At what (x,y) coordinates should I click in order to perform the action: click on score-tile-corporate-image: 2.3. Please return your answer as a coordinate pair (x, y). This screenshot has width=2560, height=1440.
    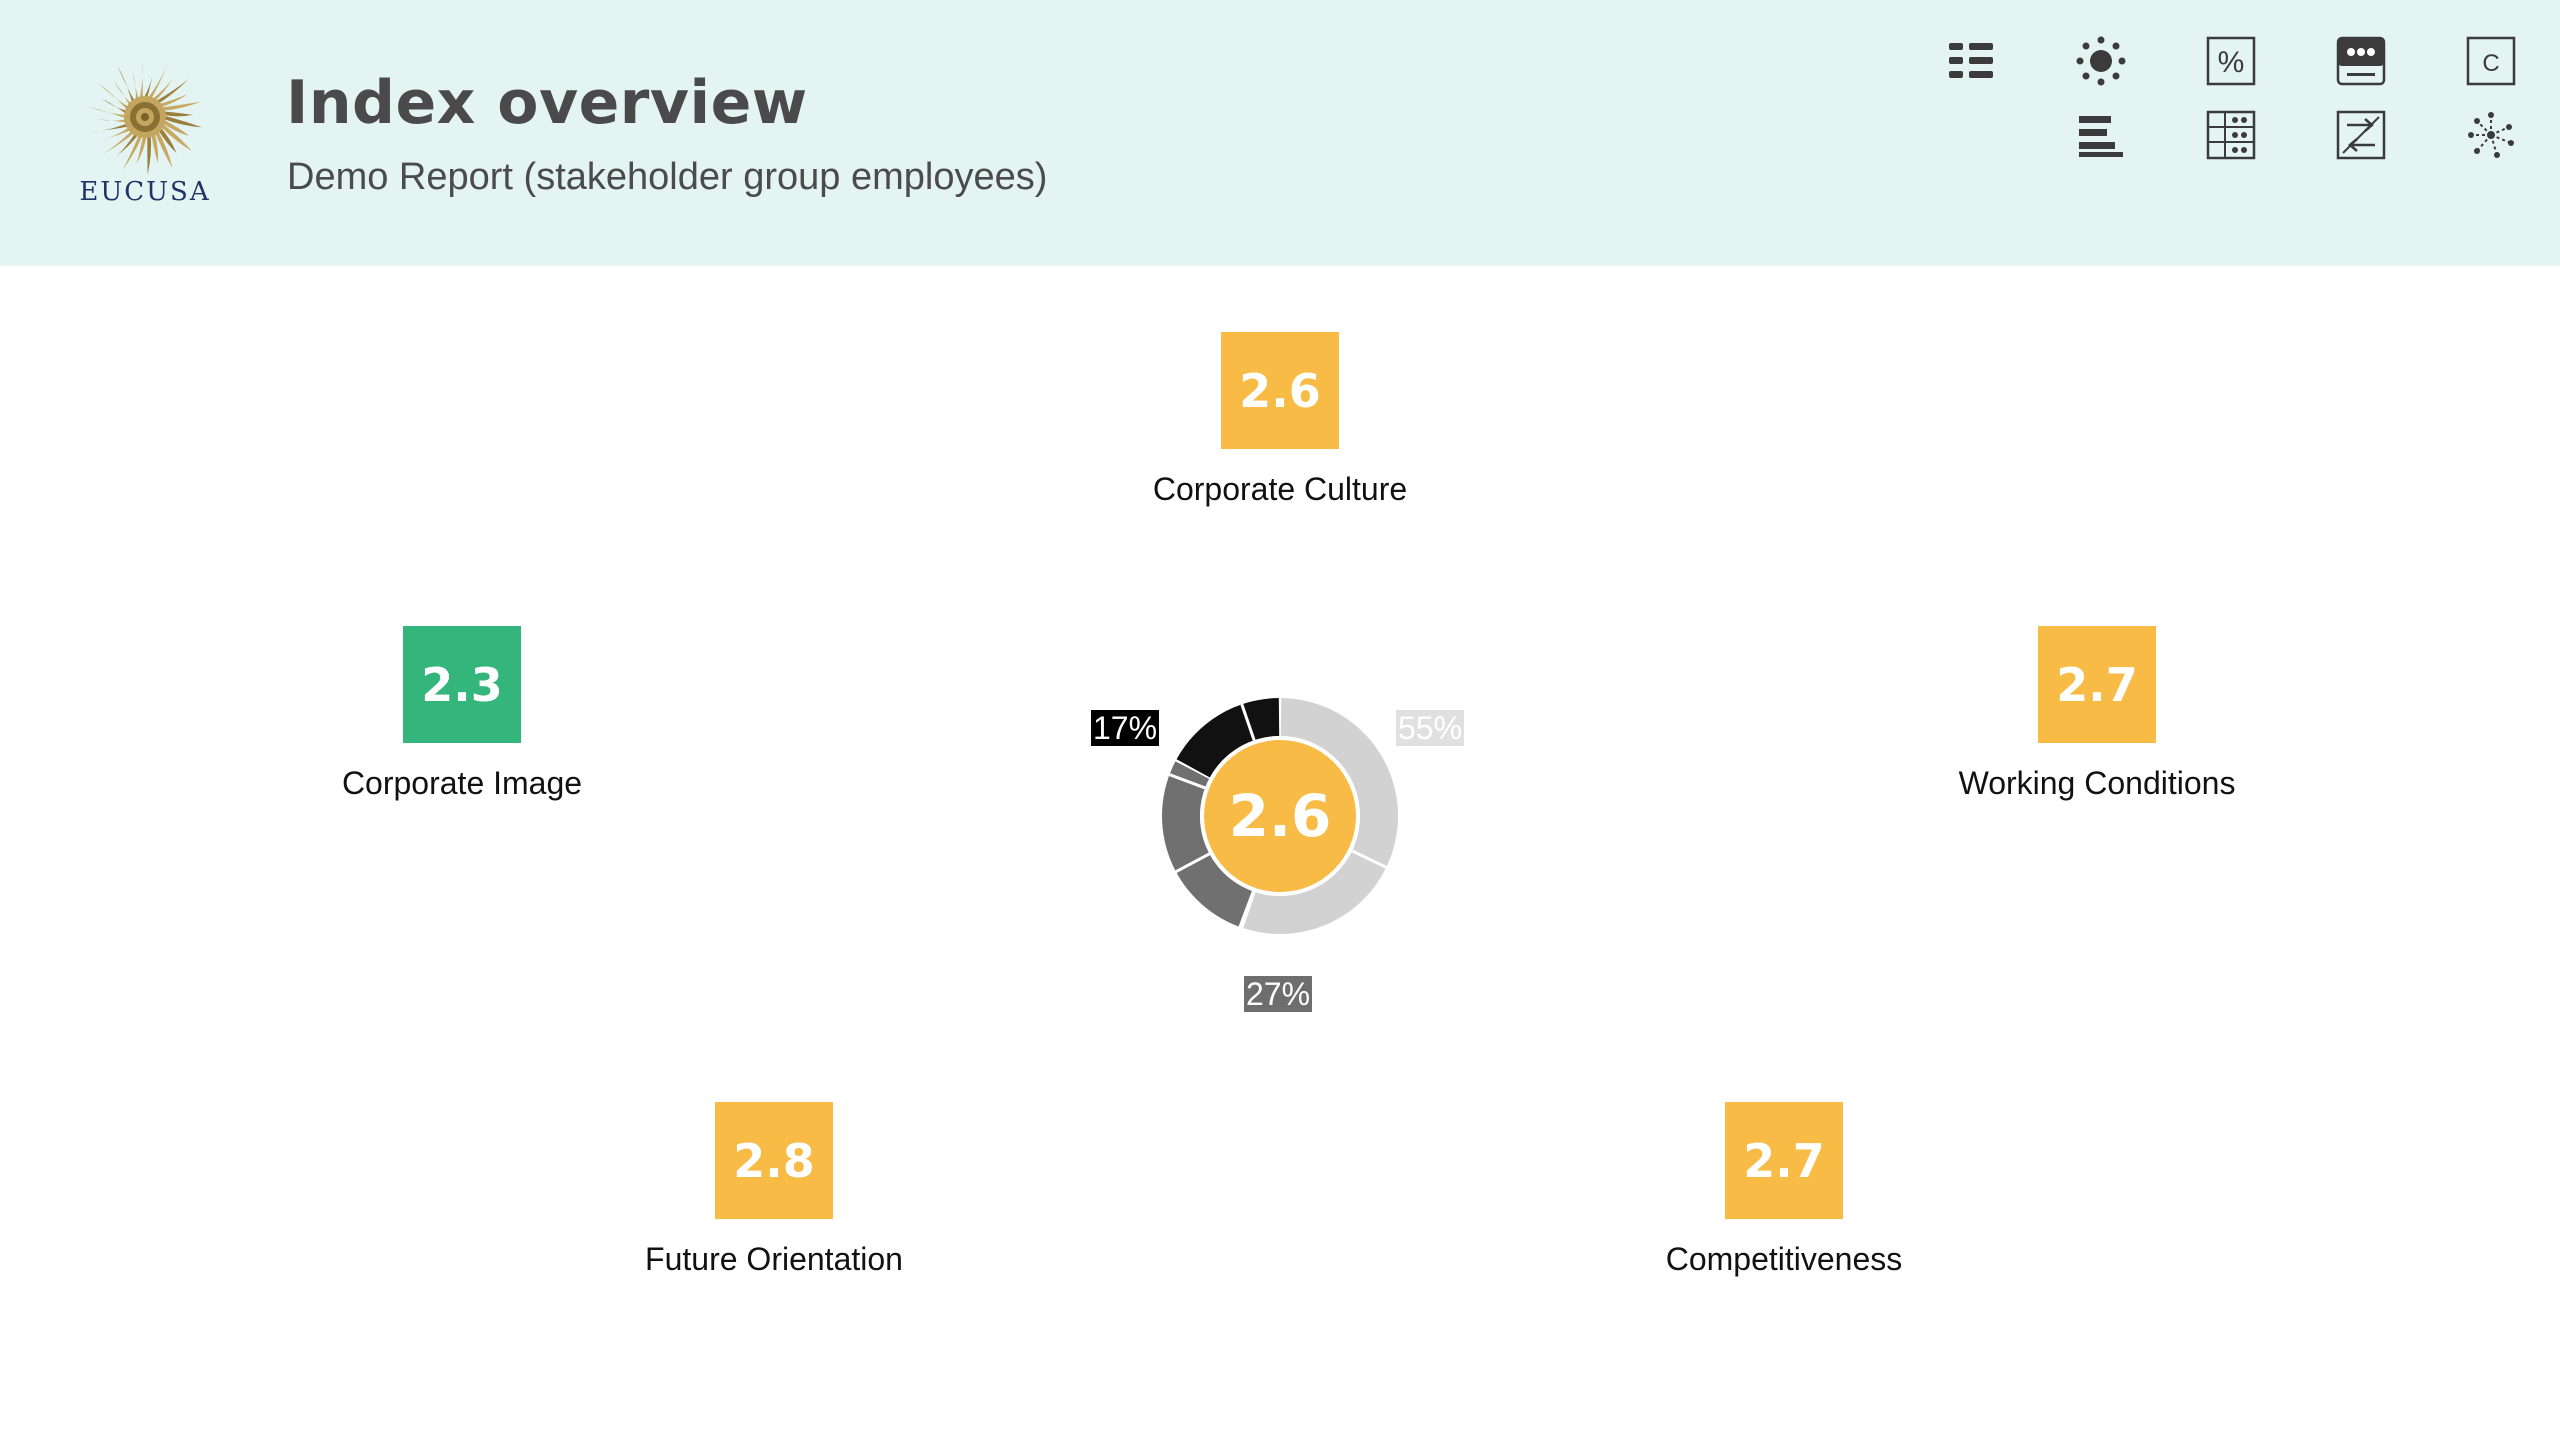
    Looking at the image, I should click on (462, 684).